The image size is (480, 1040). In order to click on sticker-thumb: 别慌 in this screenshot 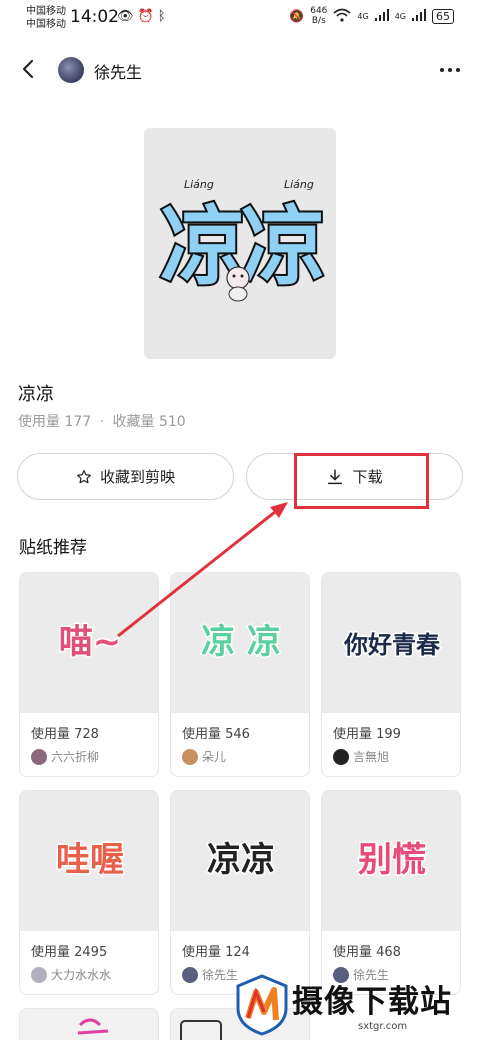, I will do `click(391, 861)`.